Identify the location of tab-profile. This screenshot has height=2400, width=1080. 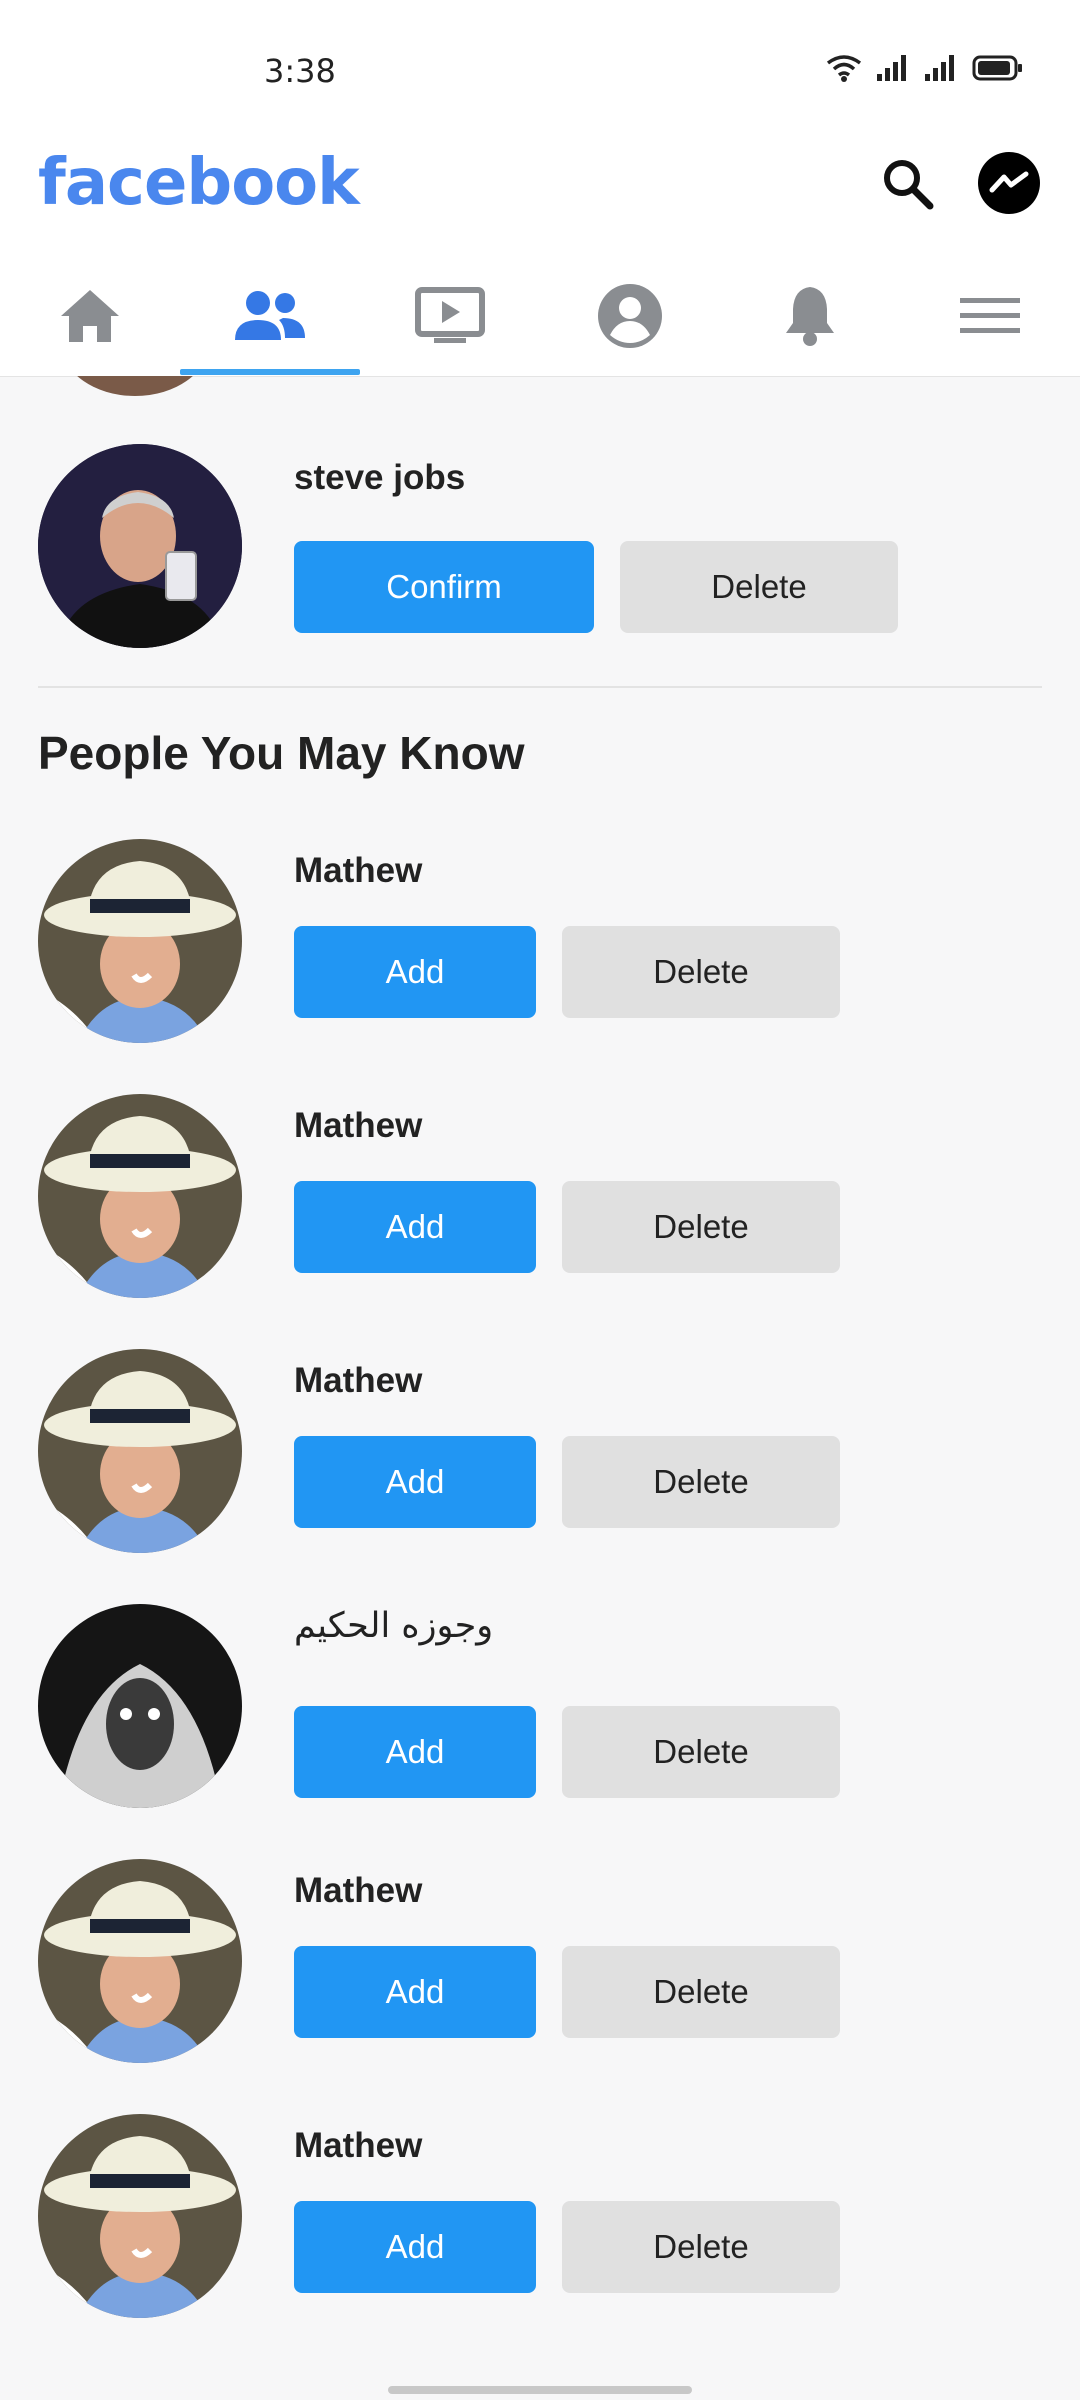
(630, 316).